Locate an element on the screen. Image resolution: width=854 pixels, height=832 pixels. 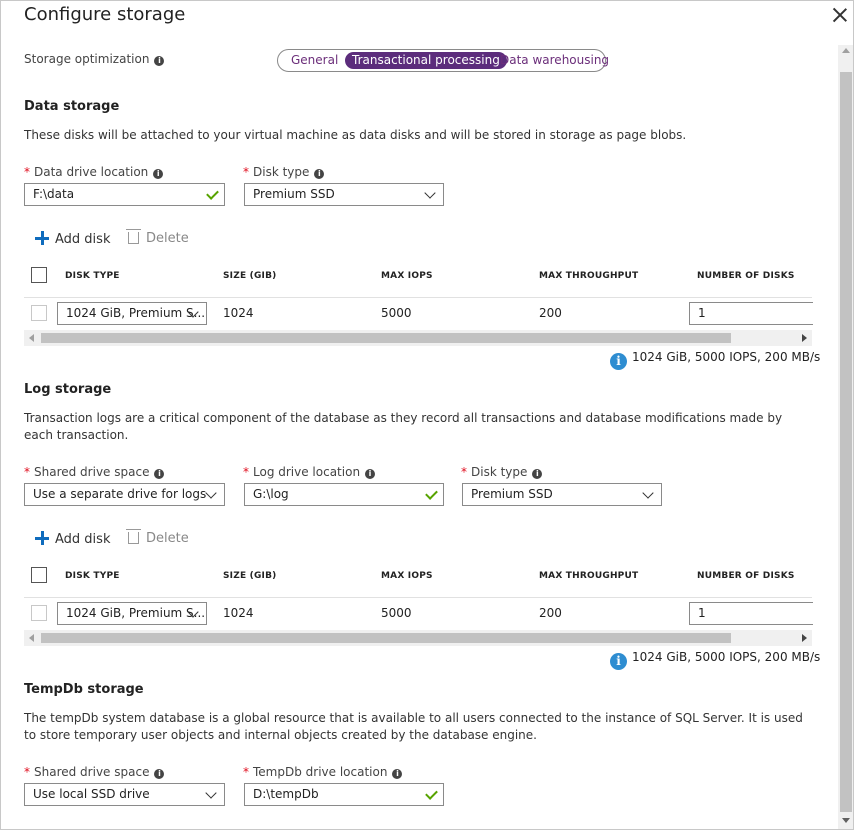
log-row-iops: 5000 is located at coordinates (396, 613).